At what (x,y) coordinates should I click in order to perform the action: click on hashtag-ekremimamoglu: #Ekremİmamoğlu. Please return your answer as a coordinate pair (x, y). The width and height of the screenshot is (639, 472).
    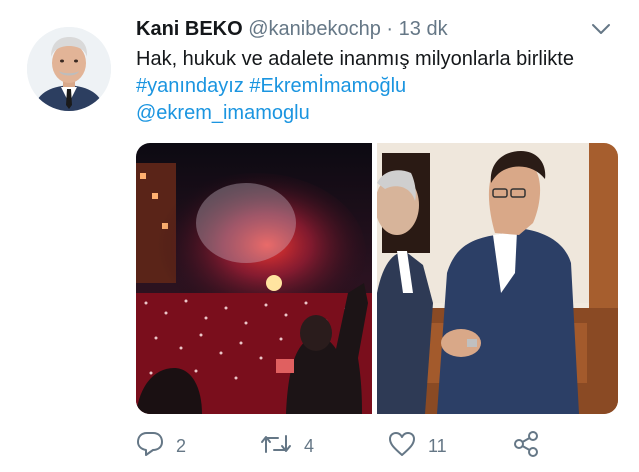
    Looking at the image, I should click on (327, 86).